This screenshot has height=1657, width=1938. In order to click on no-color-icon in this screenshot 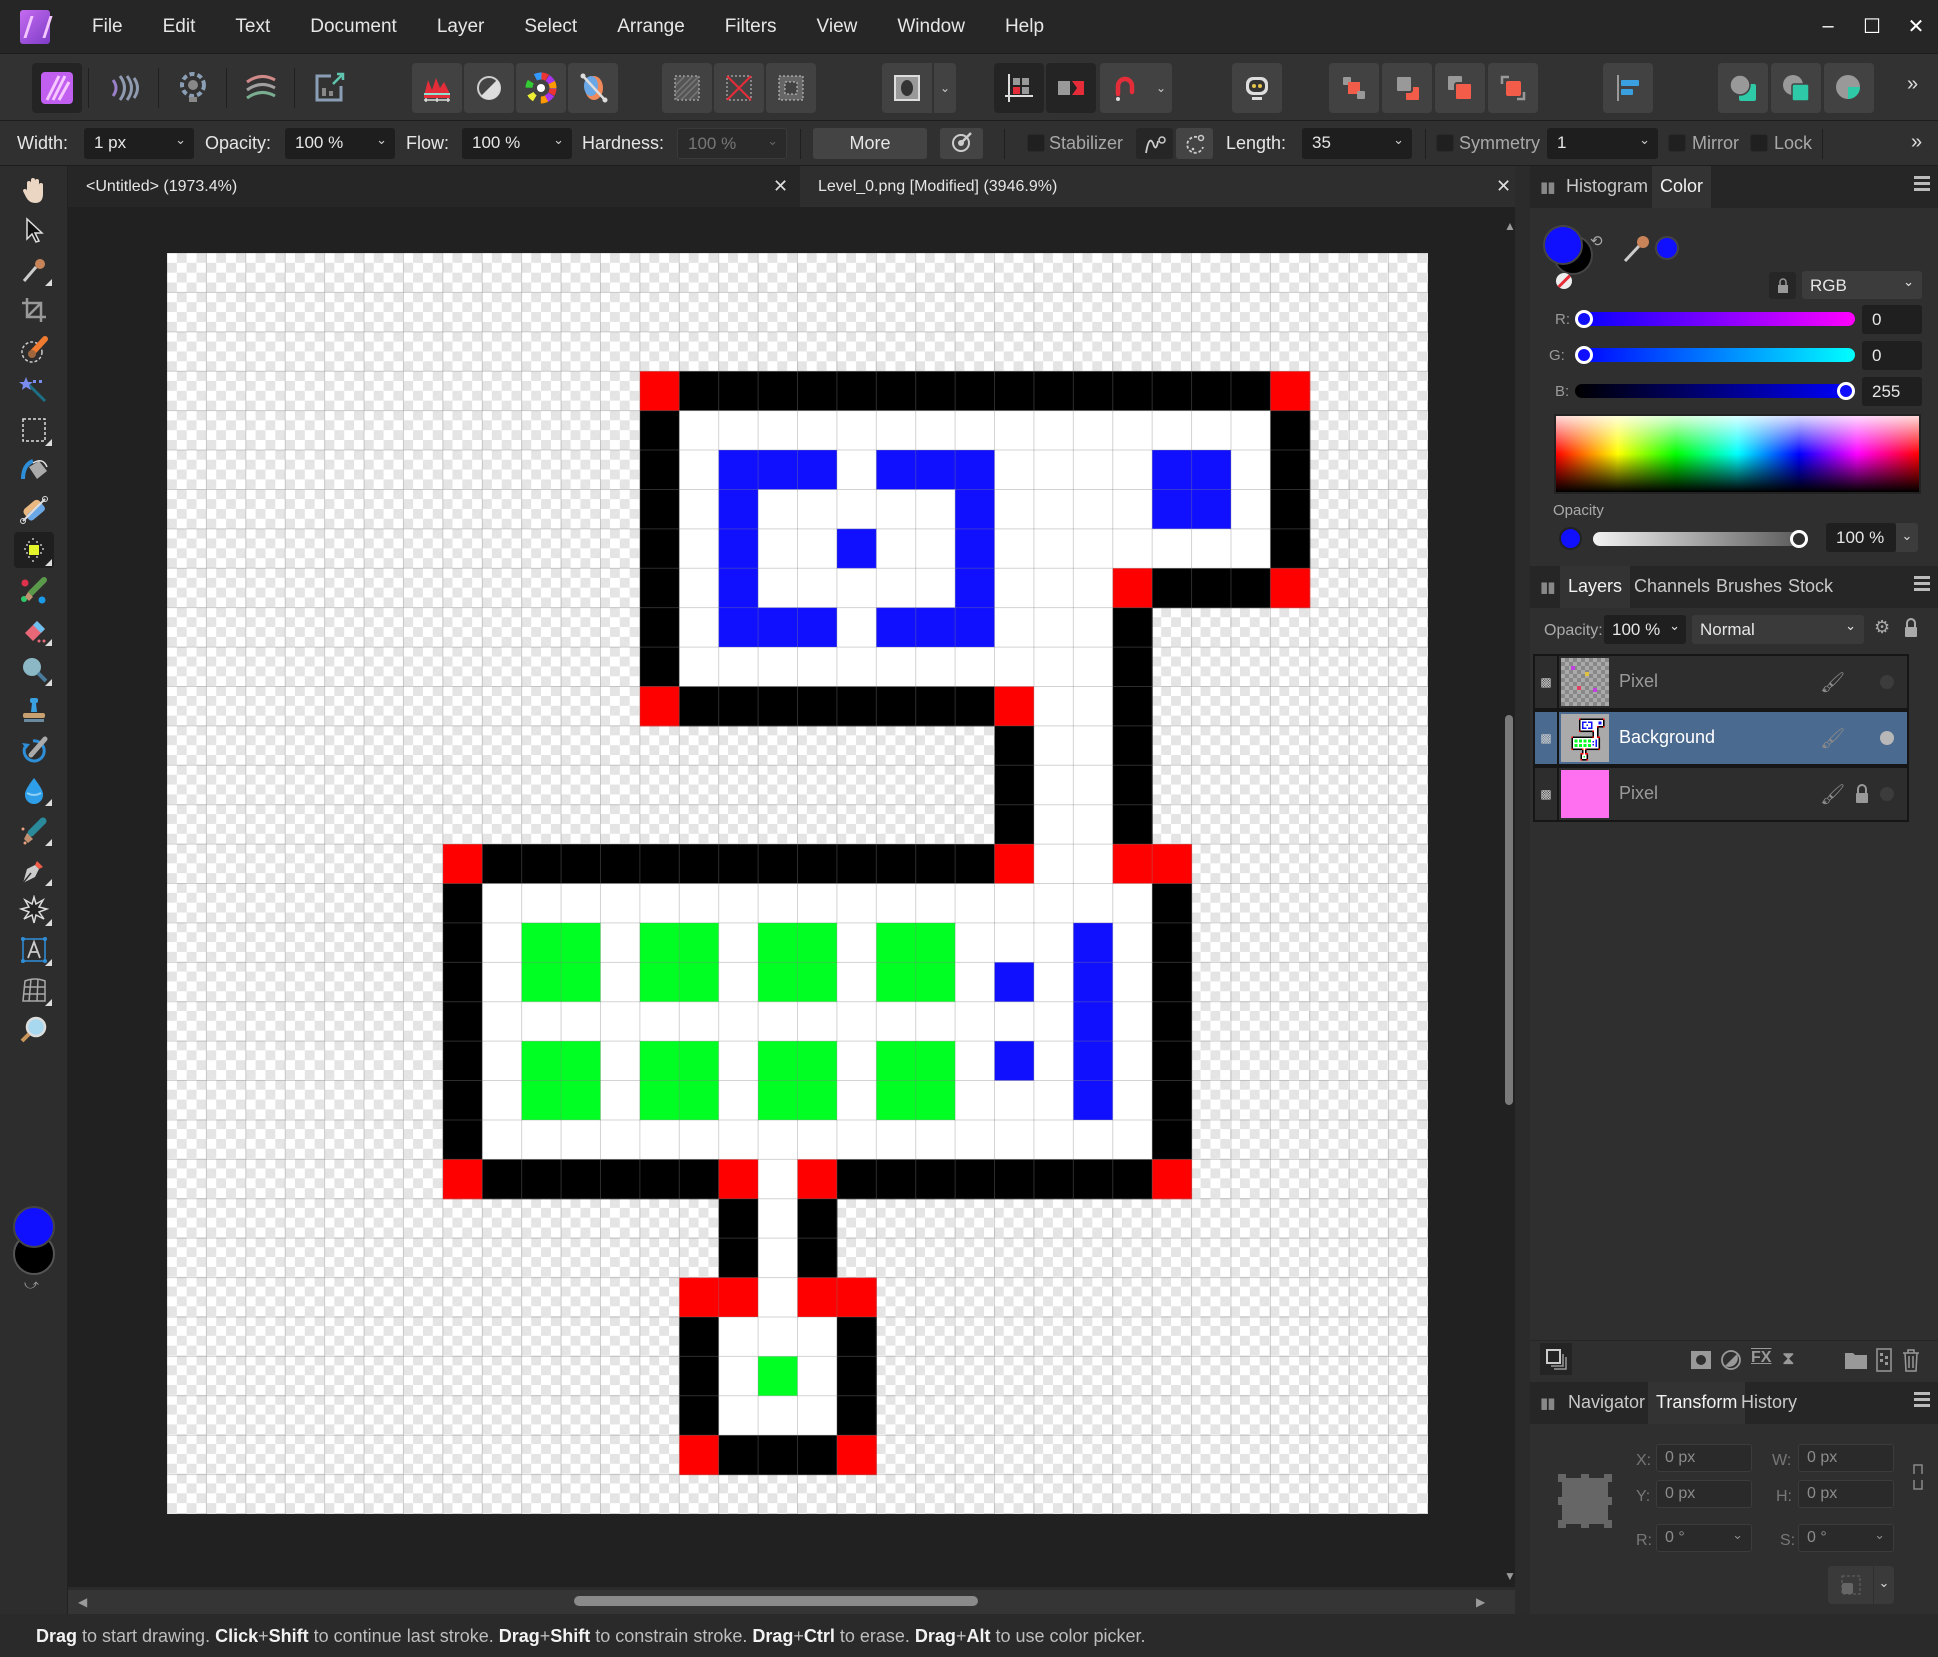, I will do `click(1564, 281)`.